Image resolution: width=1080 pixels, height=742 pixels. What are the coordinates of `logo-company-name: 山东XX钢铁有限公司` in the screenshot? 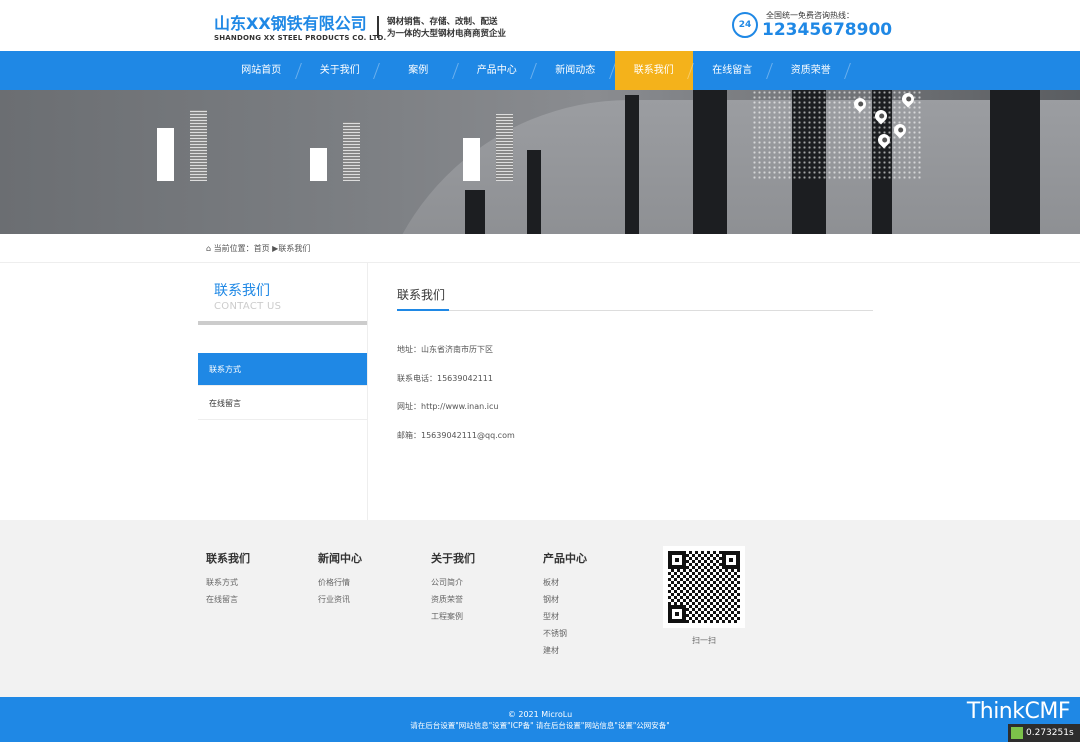 It's located at (290, 23).